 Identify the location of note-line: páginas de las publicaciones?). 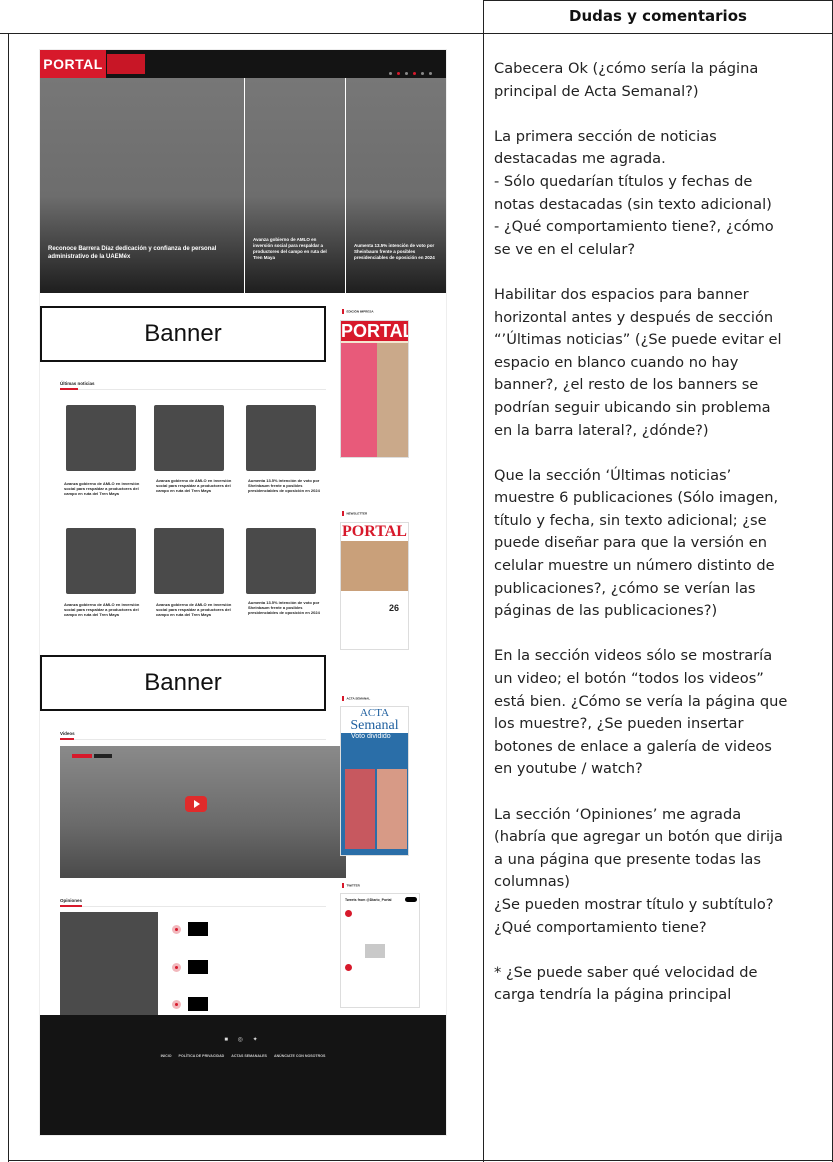
(606, 611).